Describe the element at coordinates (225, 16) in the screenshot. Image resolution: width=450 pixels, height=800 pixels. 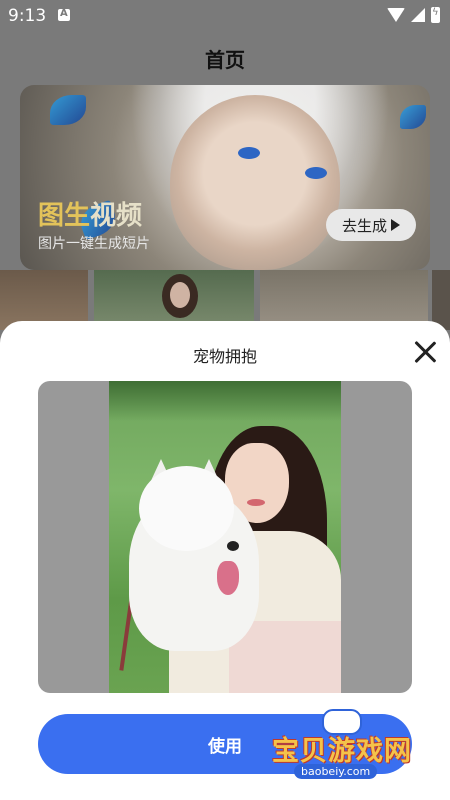
I see `status-bar: 9:13` at that location.